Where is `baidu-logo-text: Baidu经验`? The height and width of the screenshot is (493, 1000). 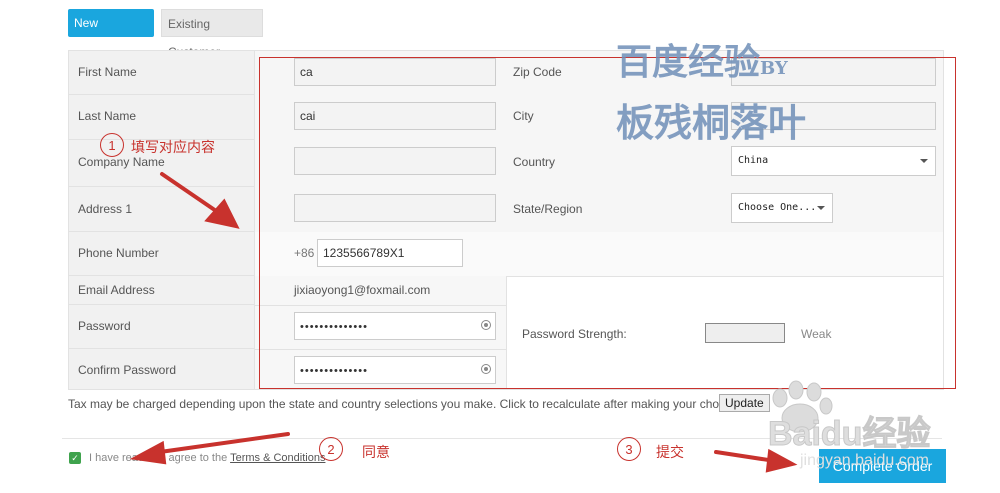 baidu-logo-text: Baidu经验 is located at coordinates (849, 434).